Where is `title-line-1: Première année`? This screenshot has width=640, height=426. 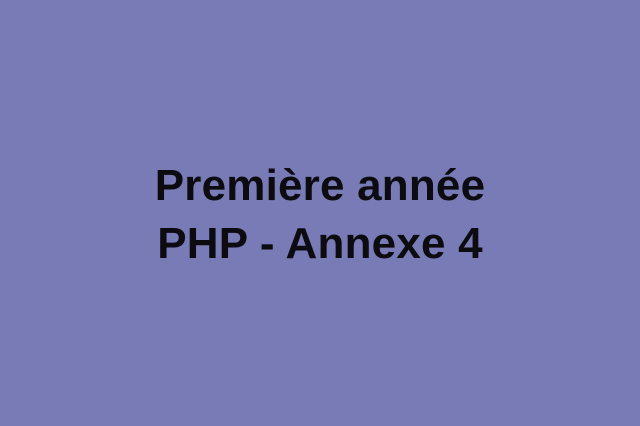
title-line-1: Première année is located at coordinates (320, 185).